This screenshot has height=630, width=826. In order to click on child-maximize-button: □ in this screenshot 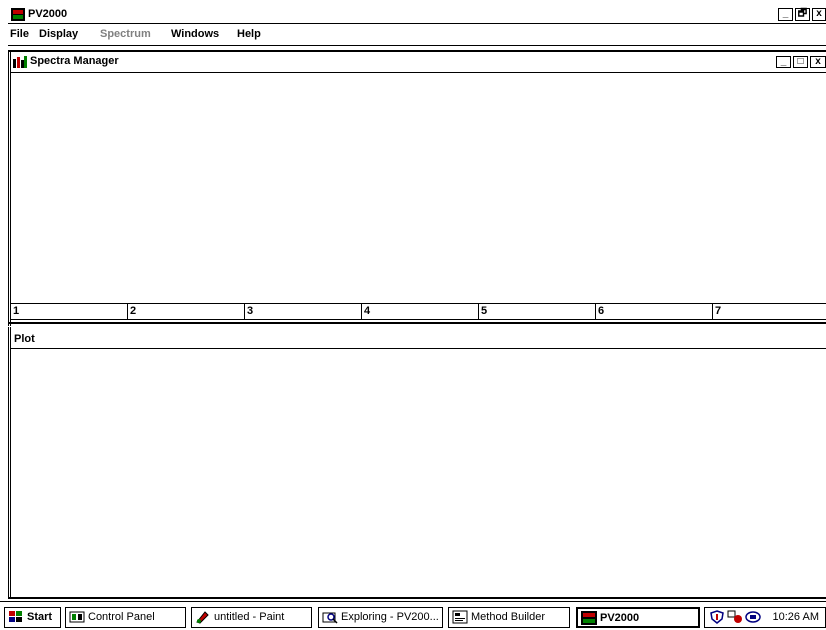, I will do `click(800, 62)`.